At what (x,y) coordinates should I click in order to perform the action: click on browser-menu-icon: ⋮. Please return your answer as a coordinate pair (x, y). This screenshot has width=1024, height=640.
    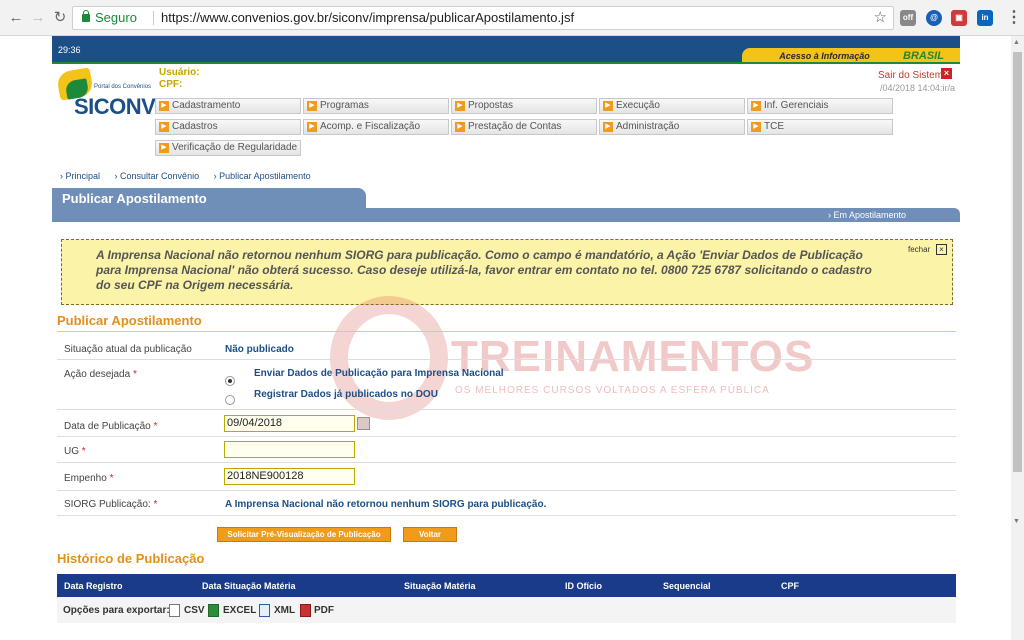
    Looking at the image, I should click on (1014, 18).